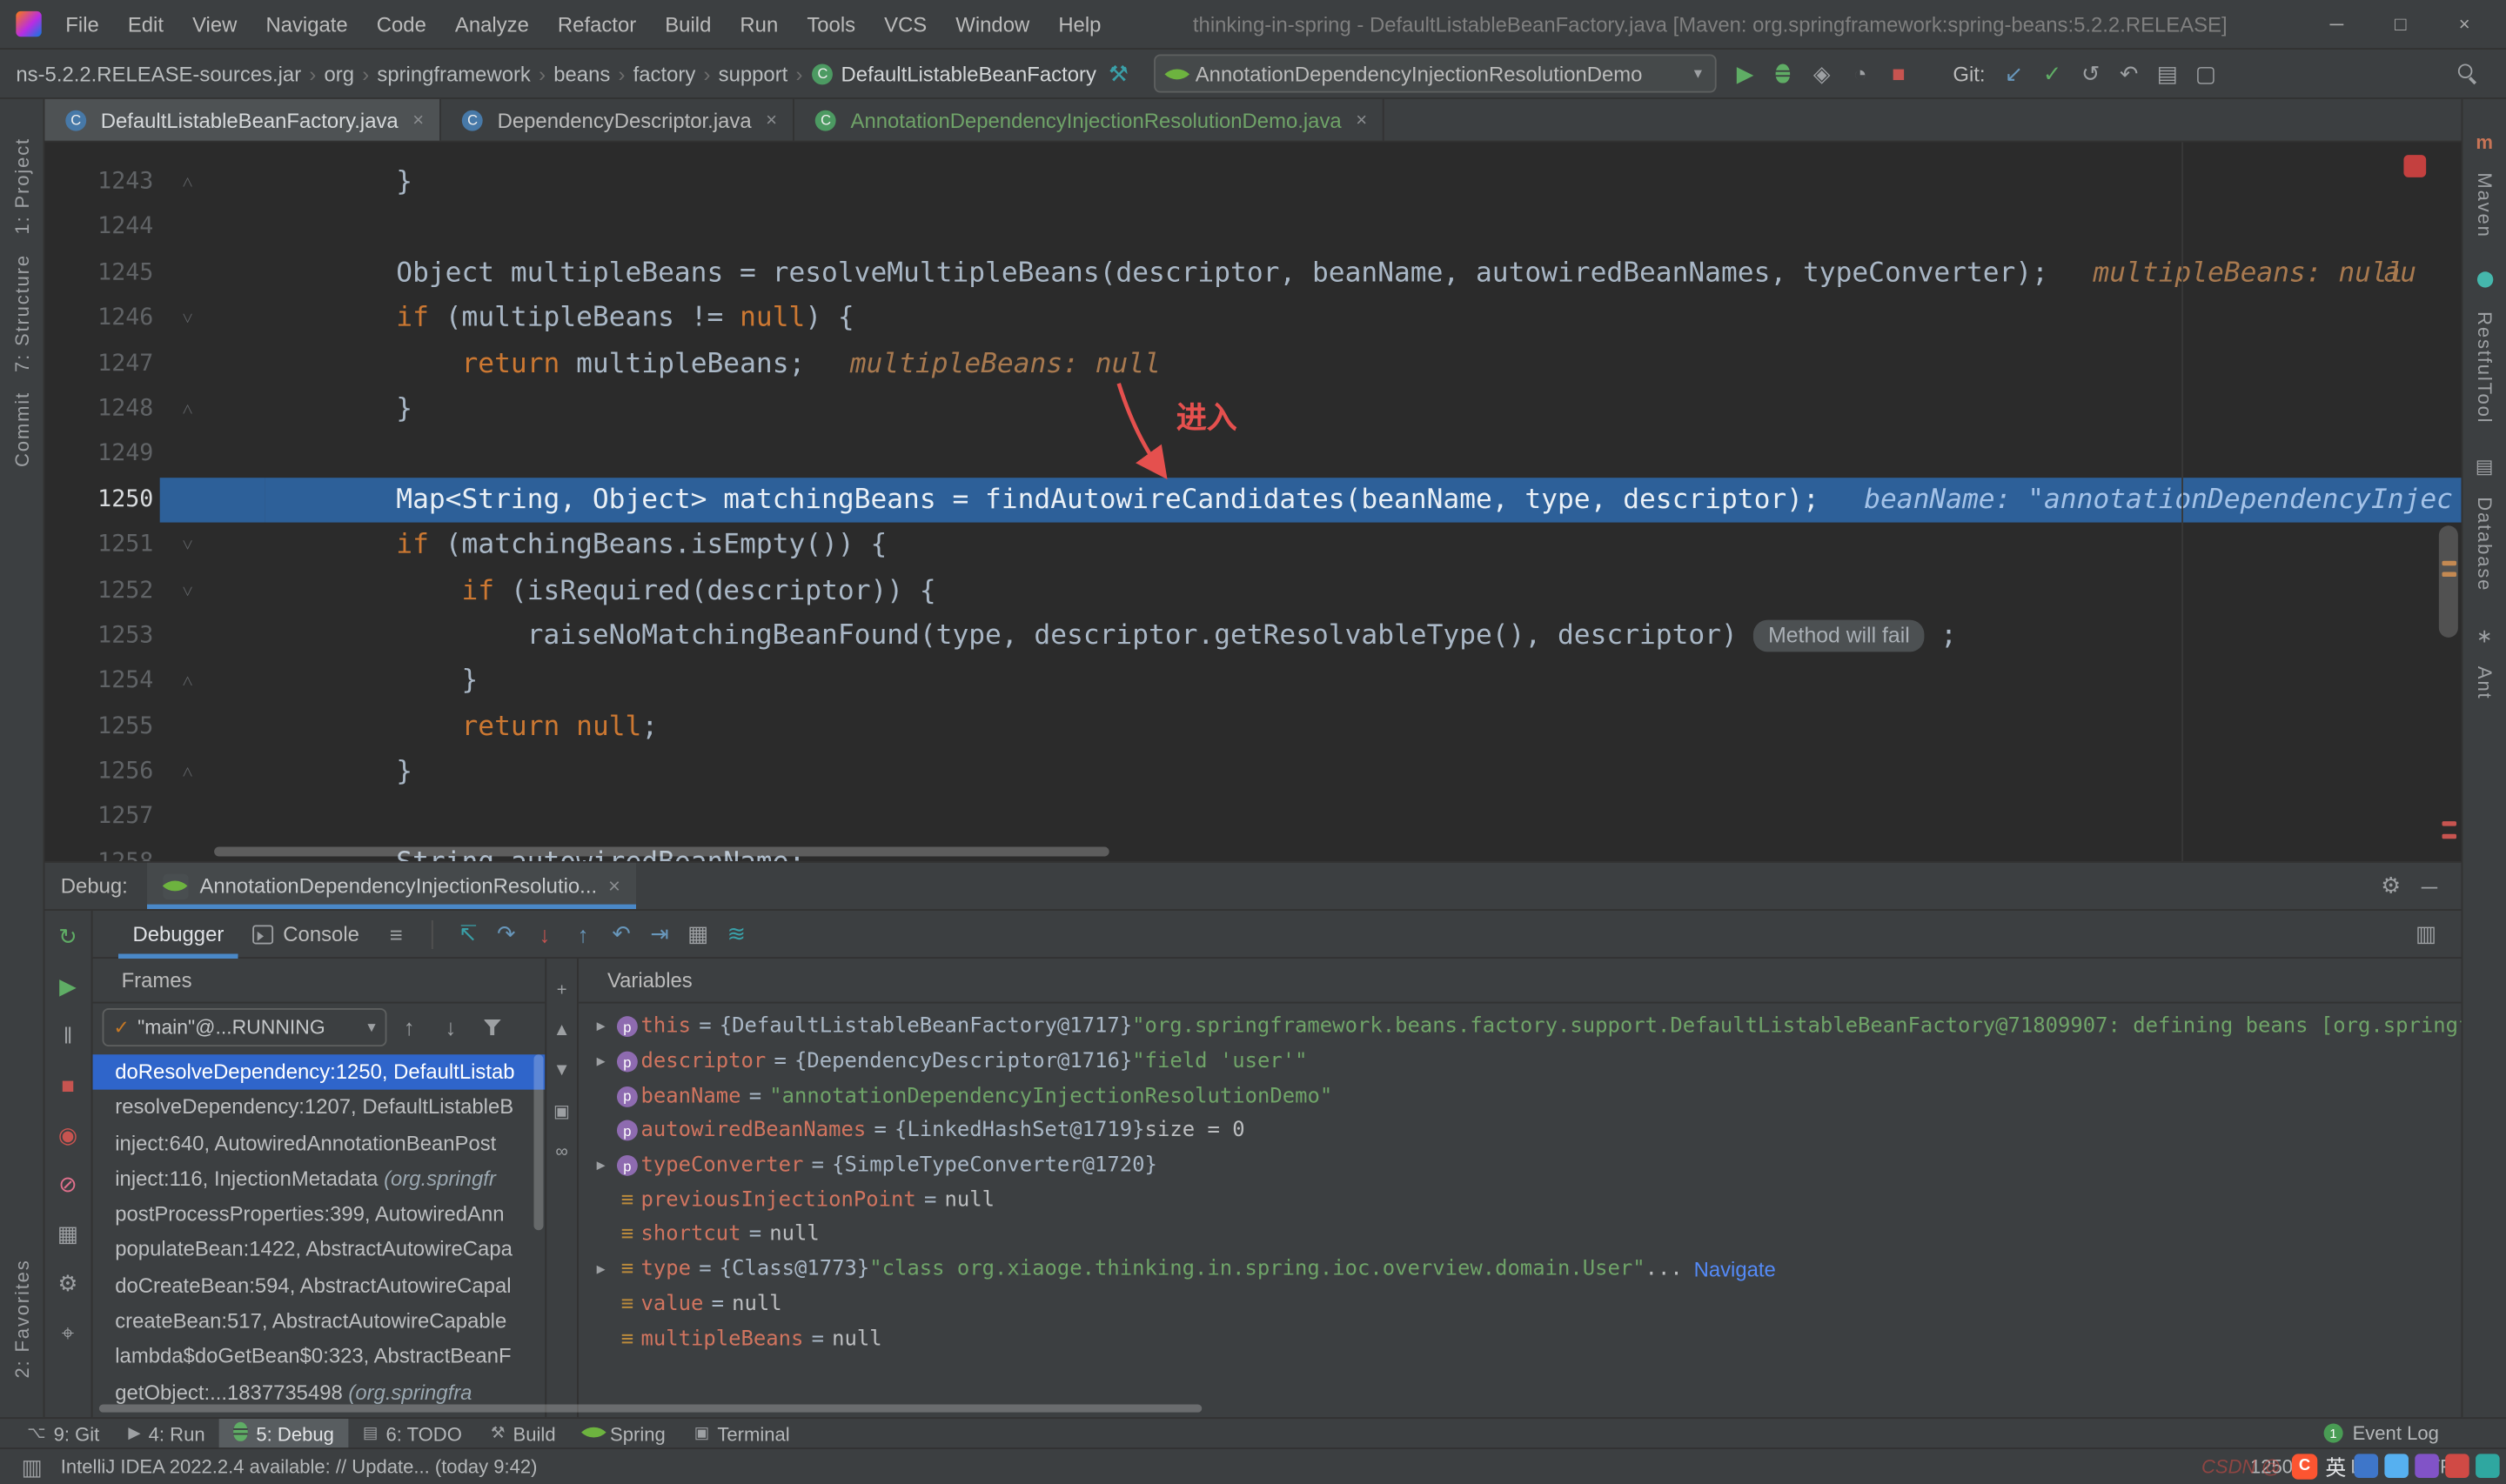 This screenshot has width=2506, height=1484. What do you see at coordinates (1520, 1338) in the screenshot?
I see `variable-row: ≡ multipleBeans = null` at bounding box center [1520, 1338].